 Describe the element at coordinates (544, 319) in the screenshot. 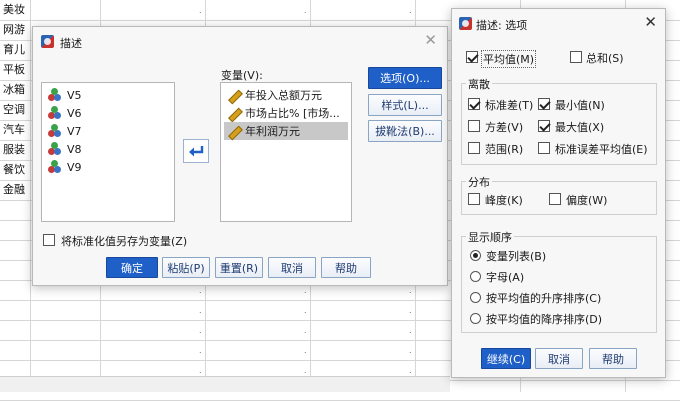

I see `descending-means-label: 按平均值的降序排序(D)` at that location.